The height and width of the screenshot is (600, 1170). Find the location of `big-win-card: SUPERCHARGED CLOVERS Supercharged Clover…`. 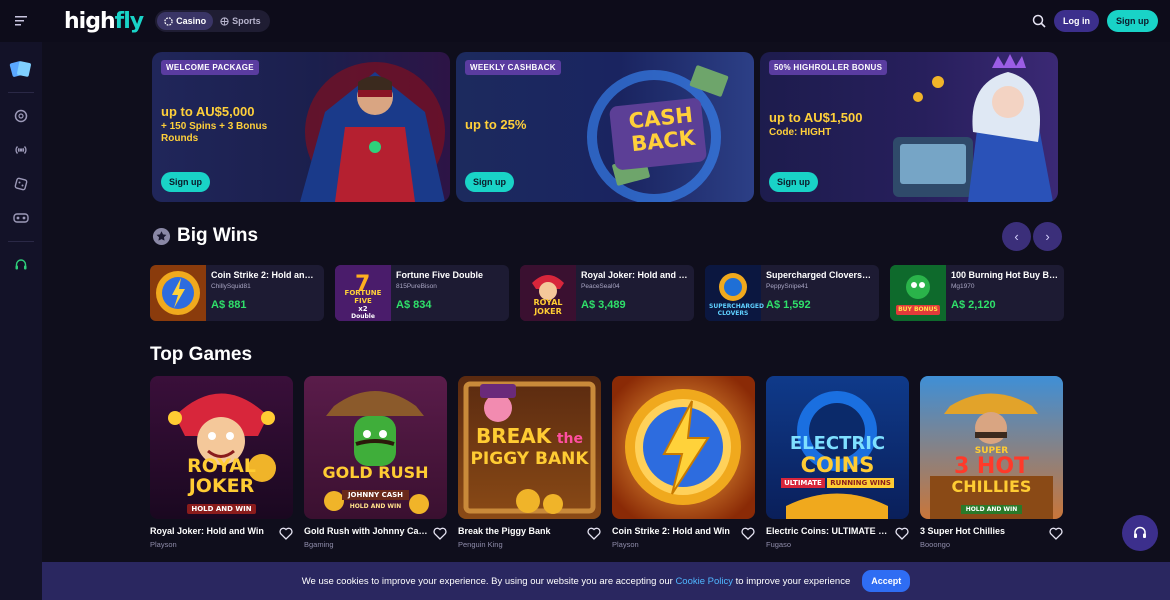

big-win-card: SUPERCHARGED CLOVERS Supercharged Clover… is located at coordinates (792, 293).